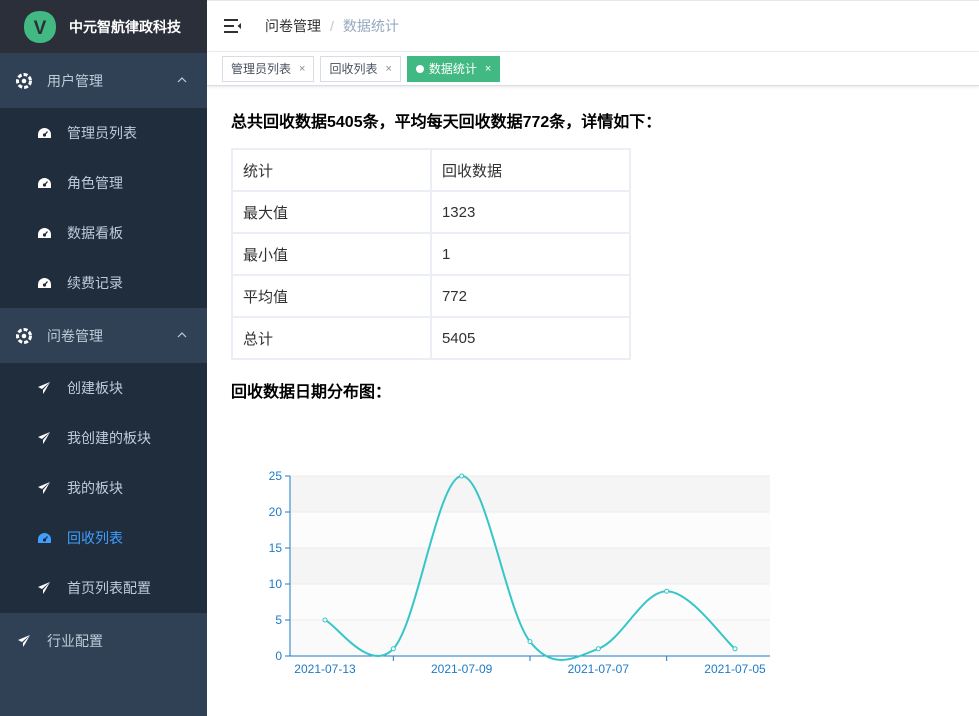 The width and height of the screenshot is (979, 716). I want to click on y-tick-label: 20, so click(276, 512).